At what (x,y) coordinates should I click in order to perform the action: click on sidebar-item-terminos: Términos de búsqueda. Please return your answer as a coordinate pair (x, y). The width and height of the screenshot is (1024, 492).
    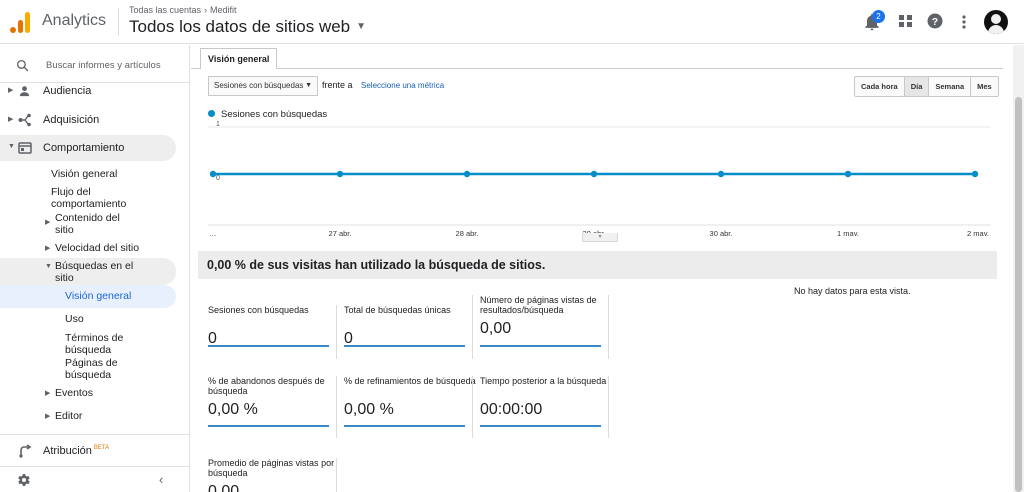
    Looking at the image, I should click on (101, 344).